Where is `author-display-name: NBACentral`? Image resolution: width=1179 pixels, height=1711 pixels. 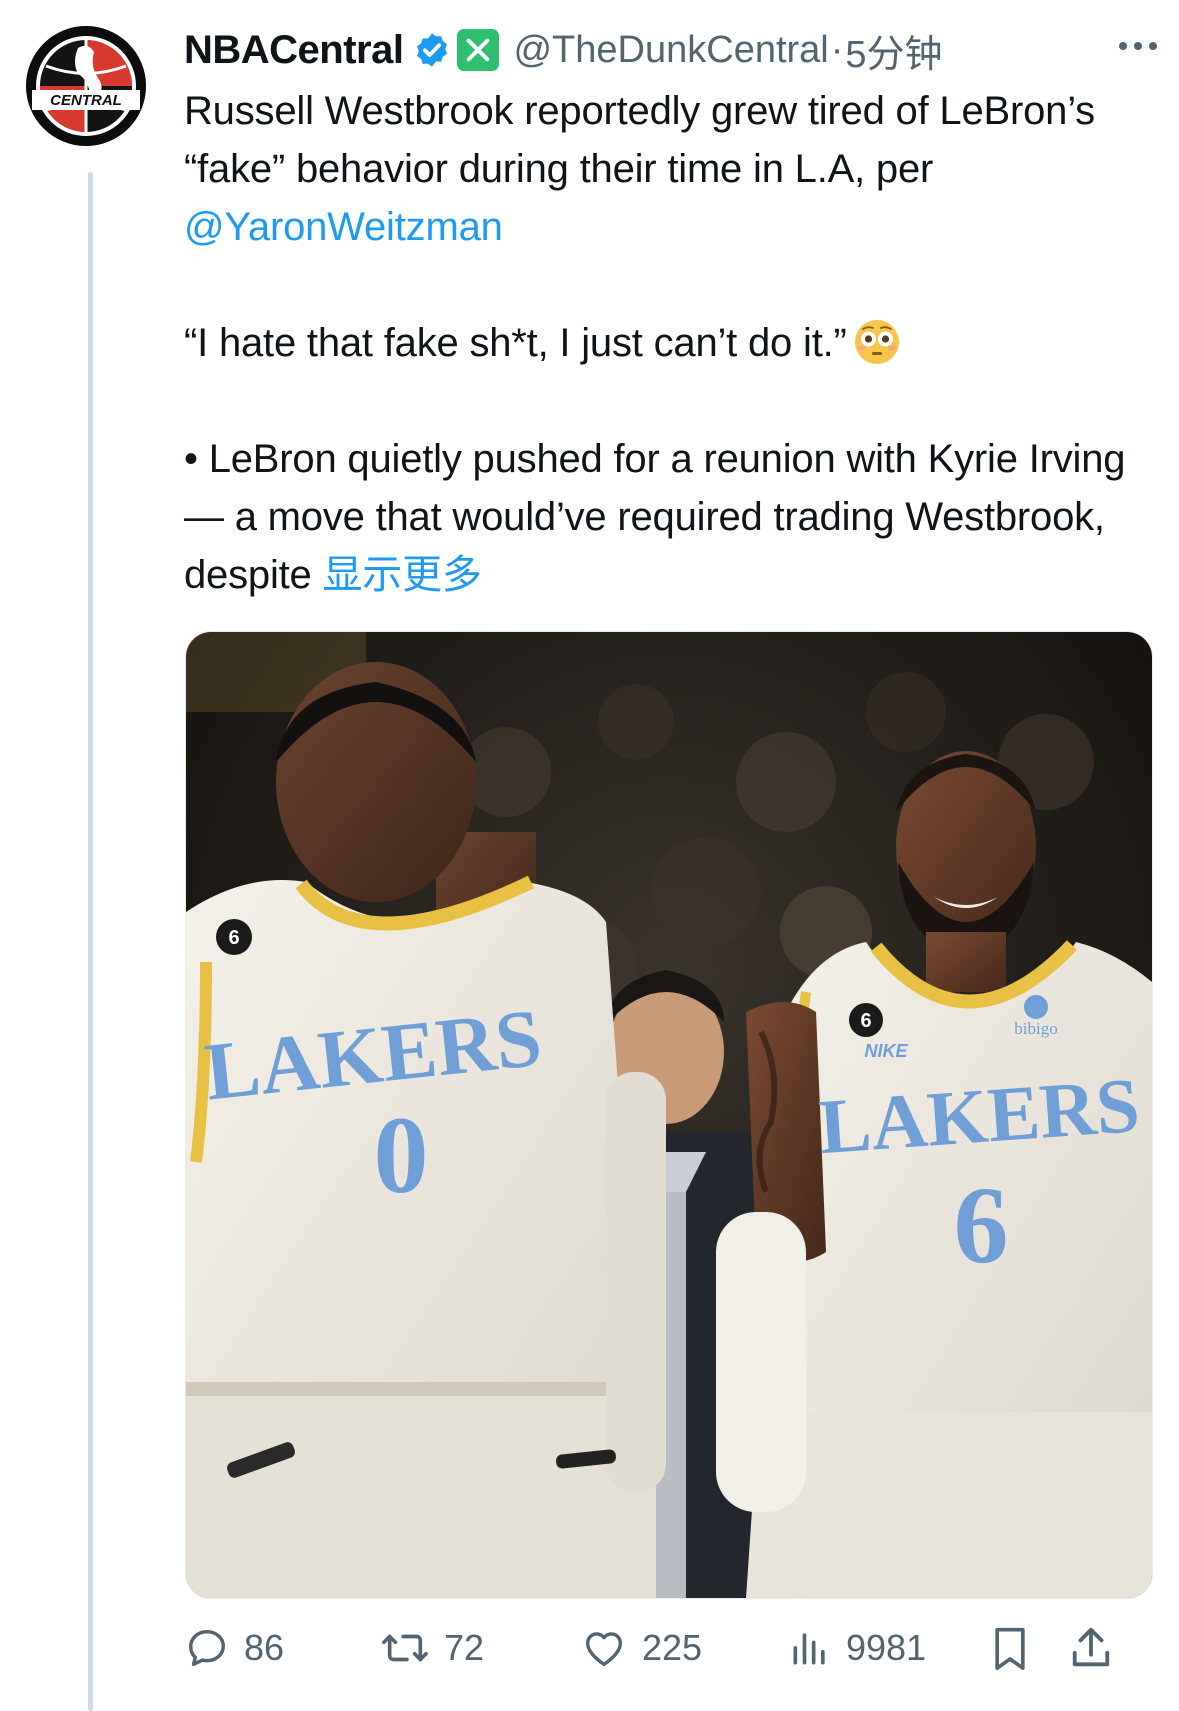
author-display-name: NBACentral is located at coordinates (294, 50).